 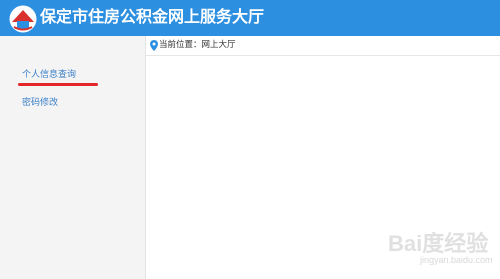 I want to click on site-title: 保定市住房公积金网上服务大厅, so click(x=152, y=16).